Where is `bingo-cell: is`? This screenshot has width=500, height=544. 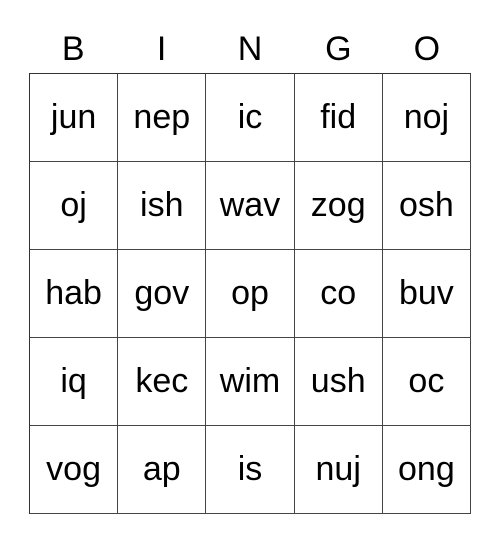 bingo-cell: is is located at coordinates (250, 470).